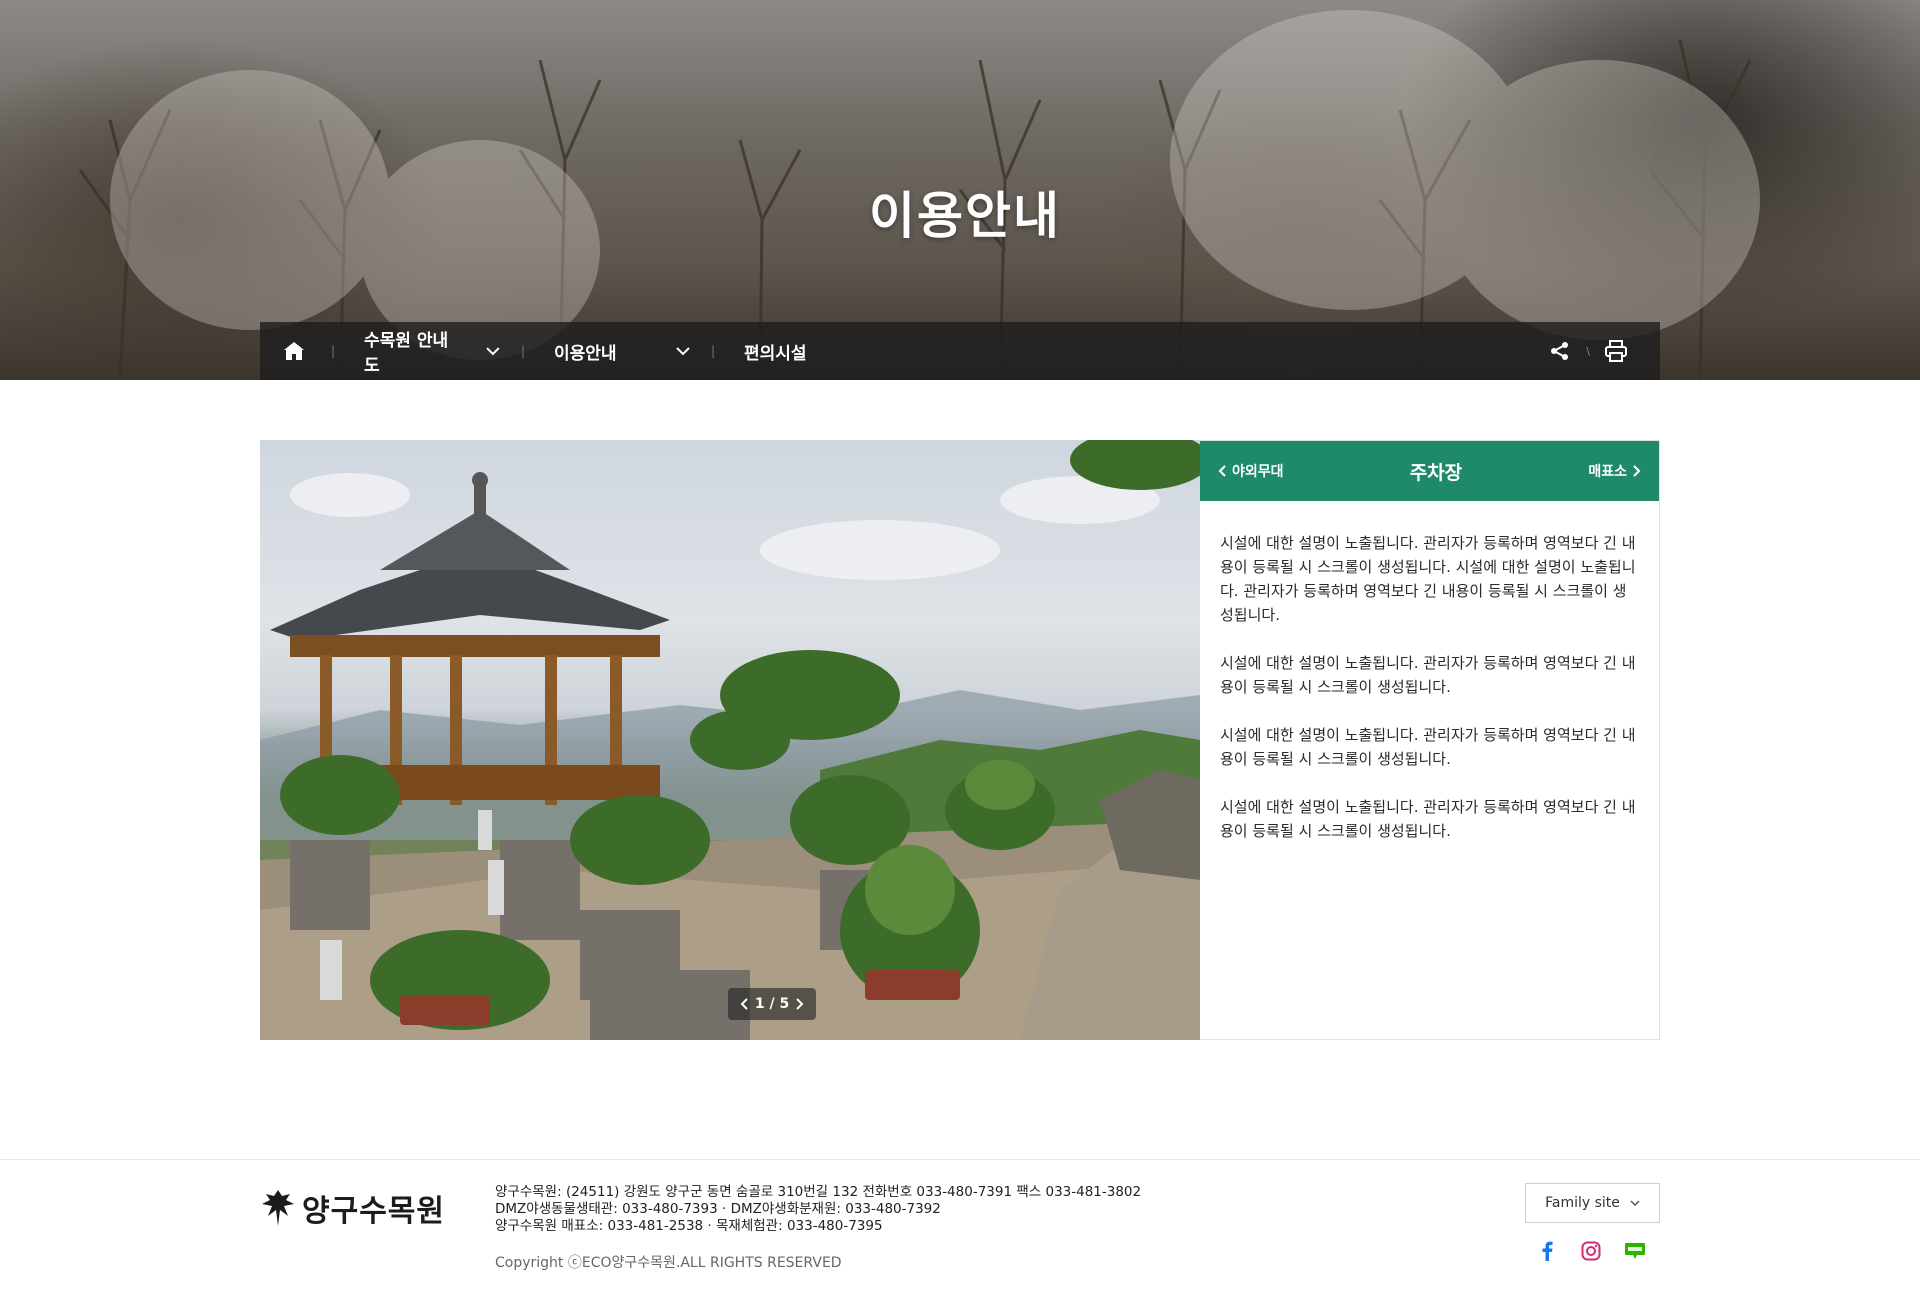  I want to click on blog-link, so click(1635, 1251).